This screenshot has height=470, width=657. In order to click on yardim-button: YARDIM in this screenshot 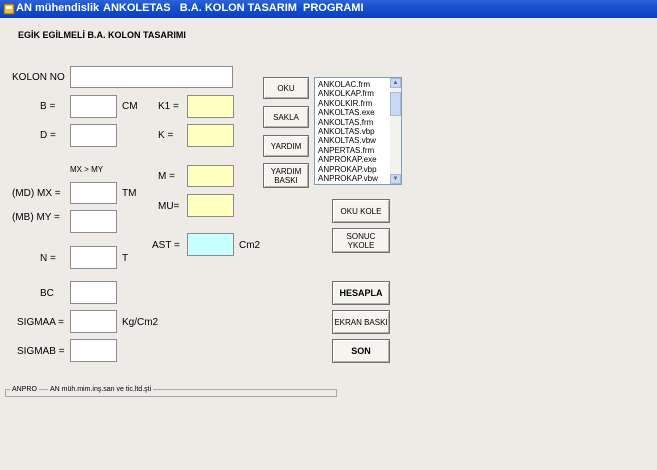, I will do `click(286, 146)`.